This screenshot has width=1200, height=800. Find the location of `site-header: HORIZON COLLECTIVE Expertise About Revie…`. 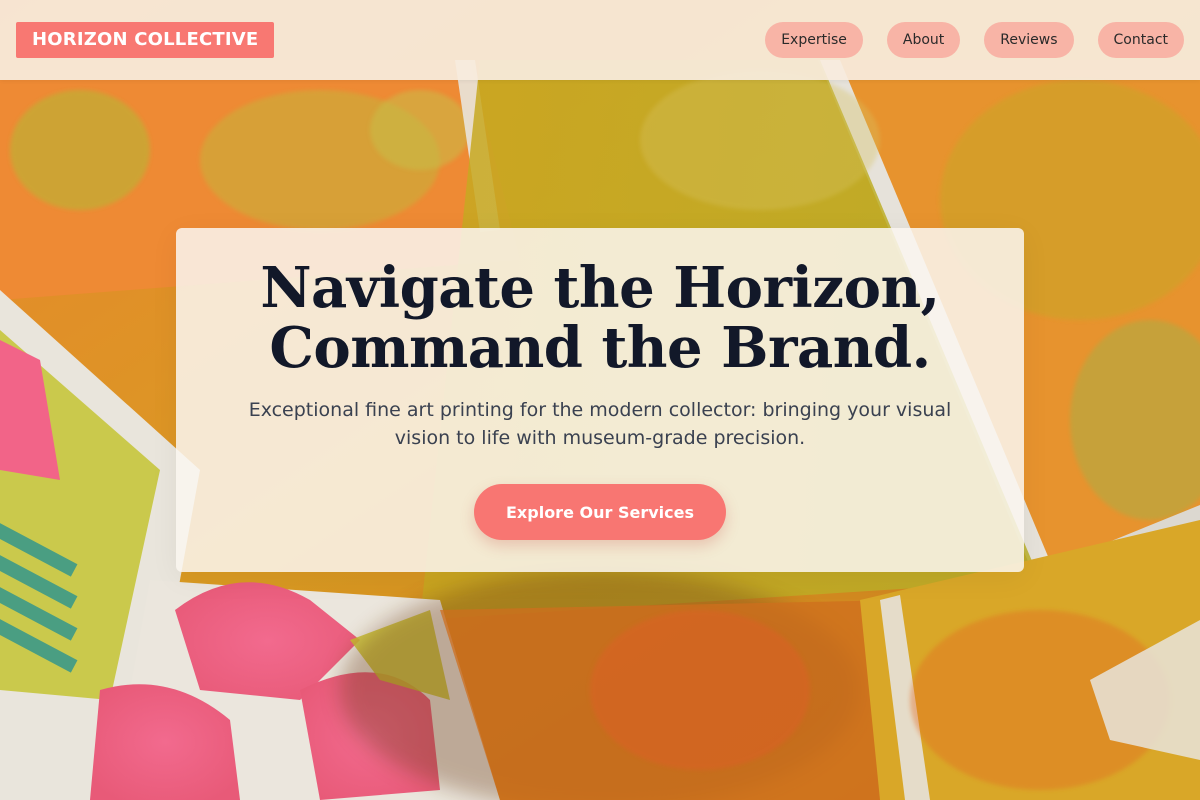

site-header: HORIZON COLLECTIVE Expertise About Revie… is located at coordinates (600, 40).